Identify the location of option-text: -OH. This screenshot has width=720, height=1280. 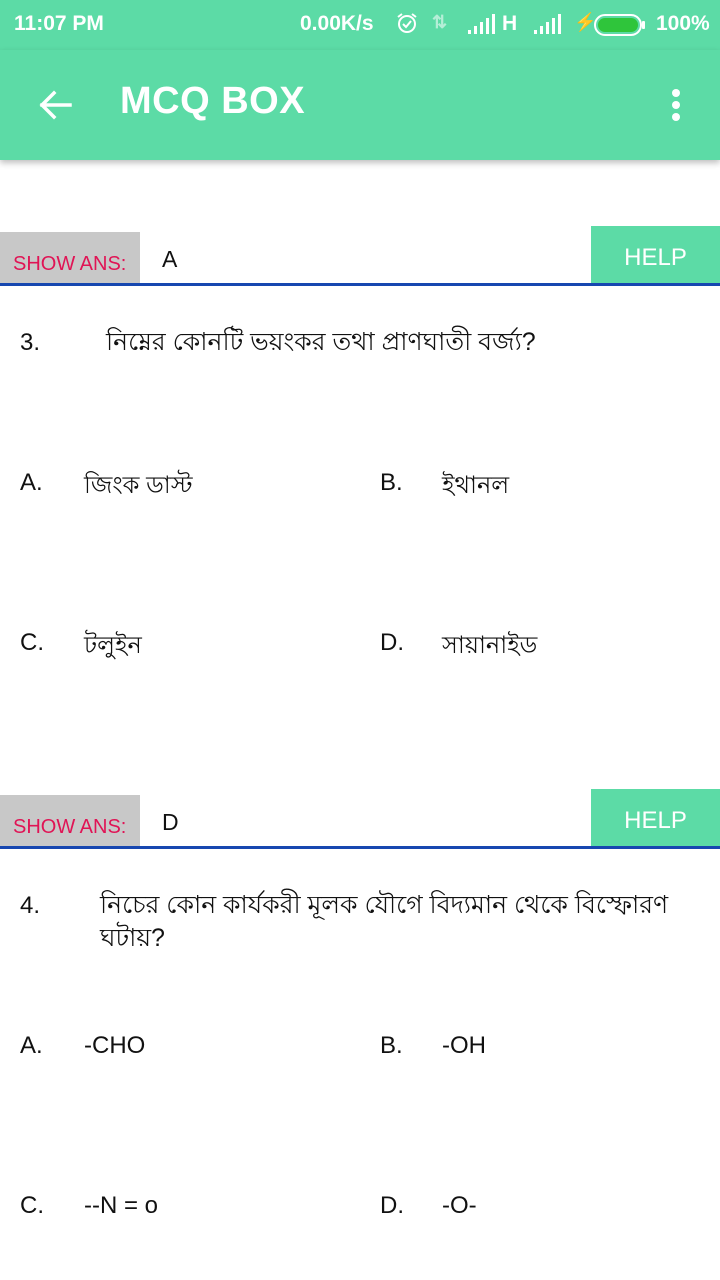
(464, 1046).